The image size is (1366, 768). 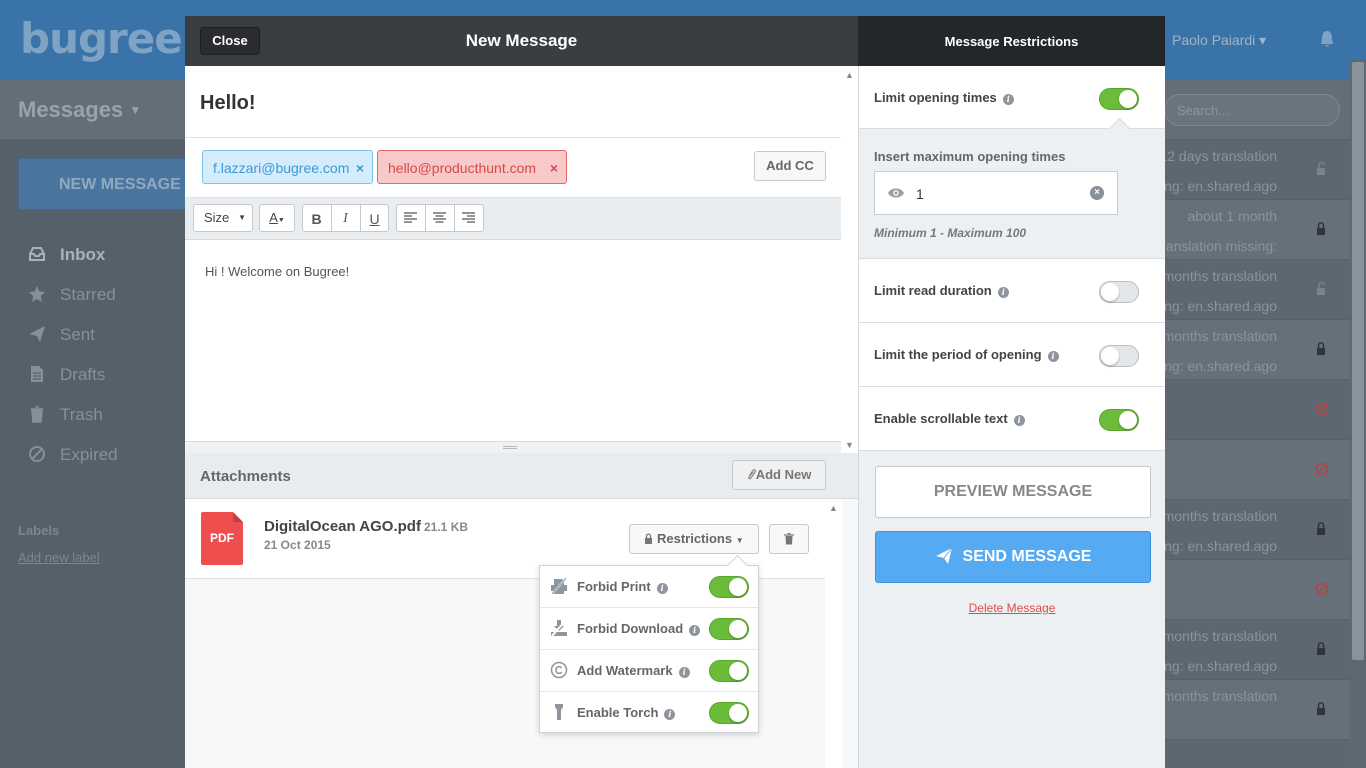 I want to click on message-body-editor: Hi ! Welcome on Bugree!, so click(x=513, y=340).